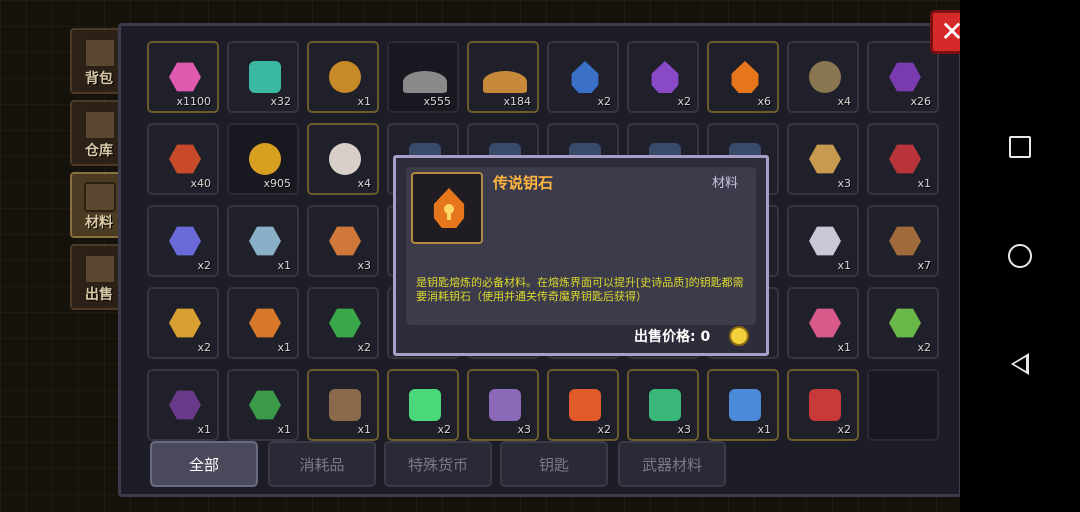 The height and width of the screenshot is (512, 1080). I want to click on home-button, so click(1020, 256).